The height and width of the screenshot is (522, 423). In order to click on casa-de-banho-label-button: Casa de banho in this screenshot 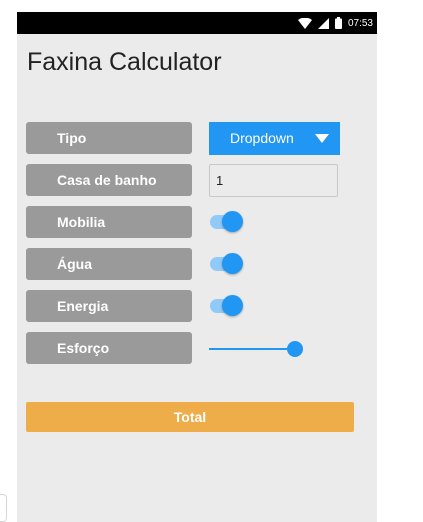, I will do `click(109, 180)`.